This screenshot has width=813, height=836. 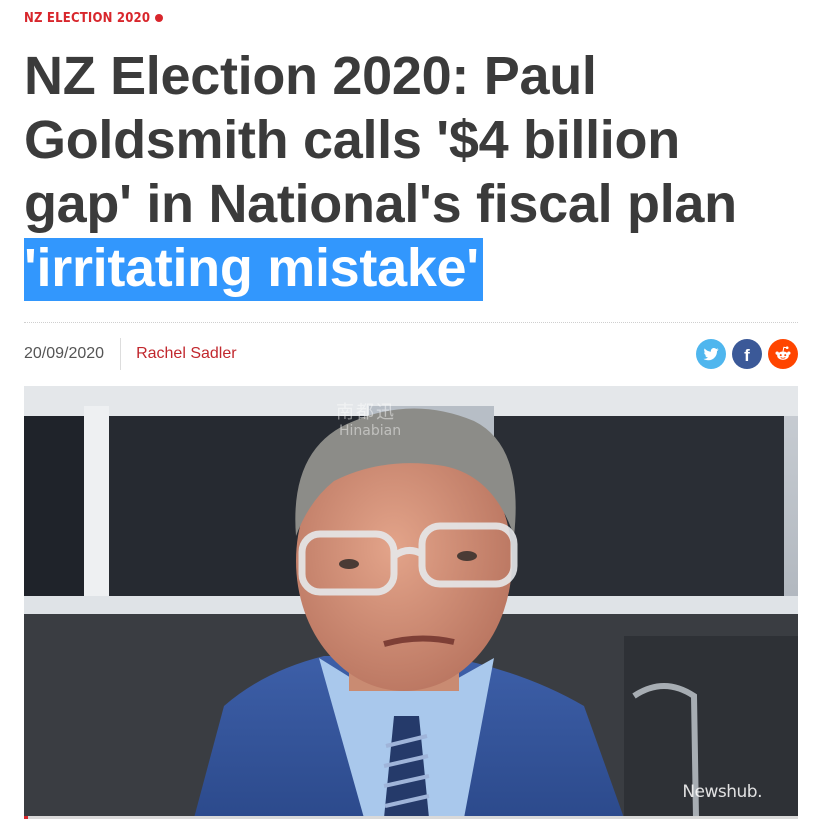 I want to click on video-progress-fill, so click(x=26, y=817).